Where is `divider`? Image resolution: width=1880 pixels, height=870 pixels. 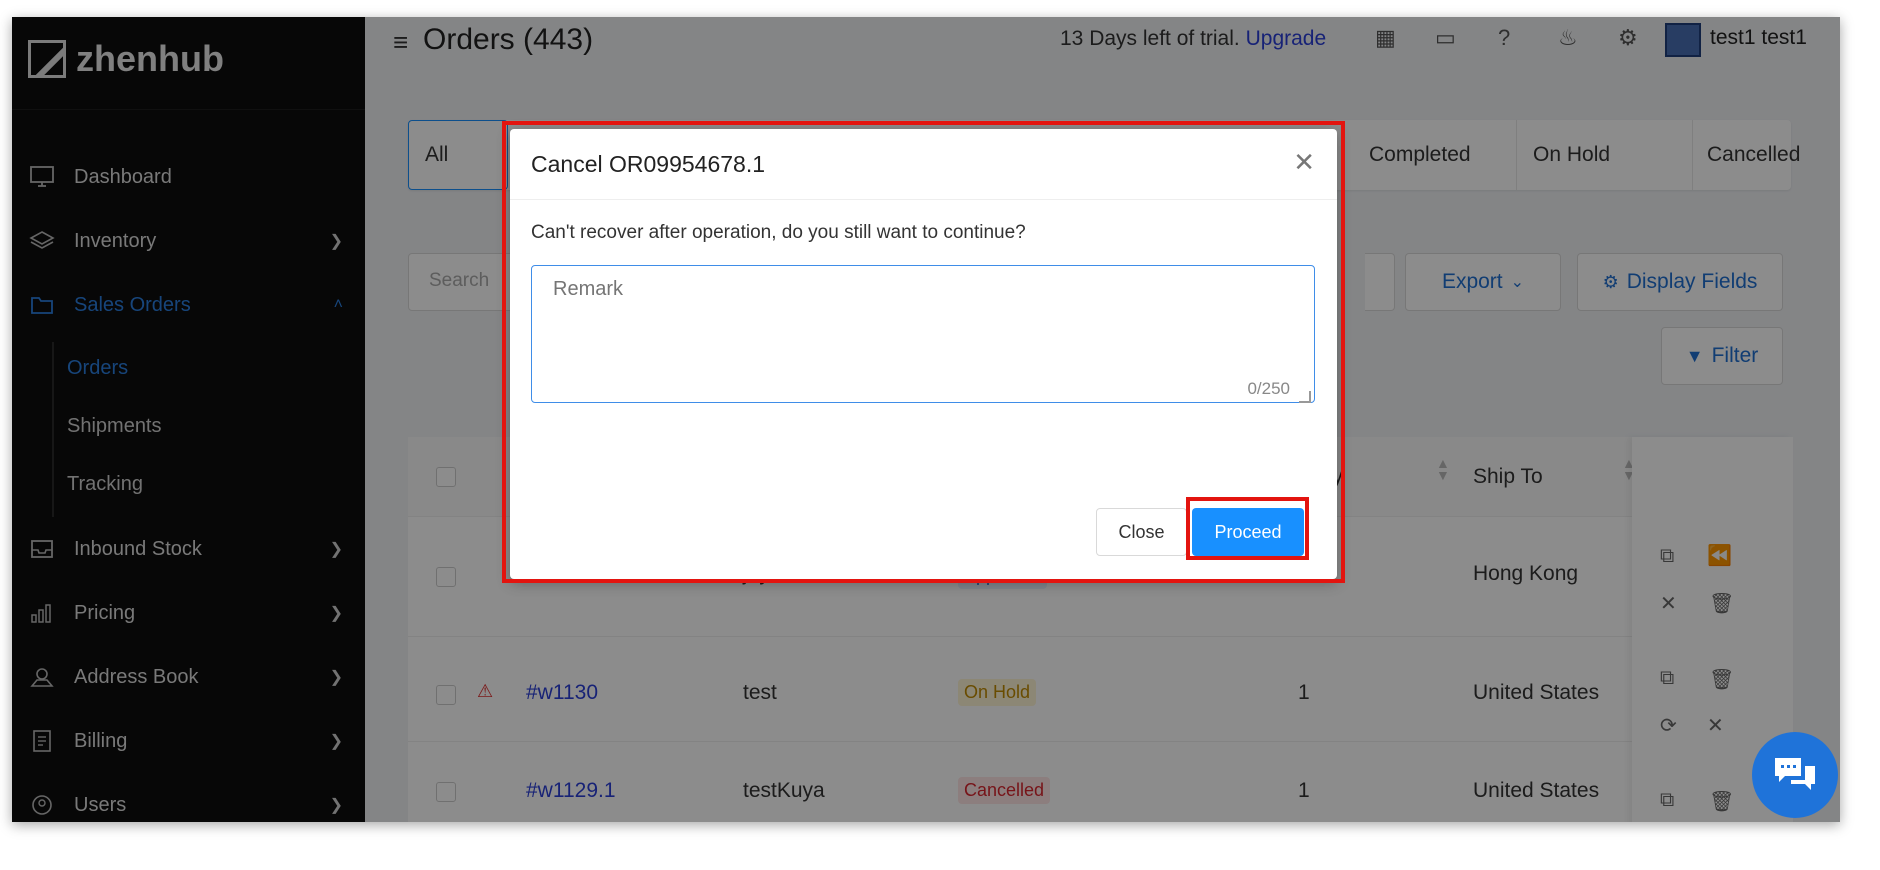 divider is located at coordinates (923, 199).